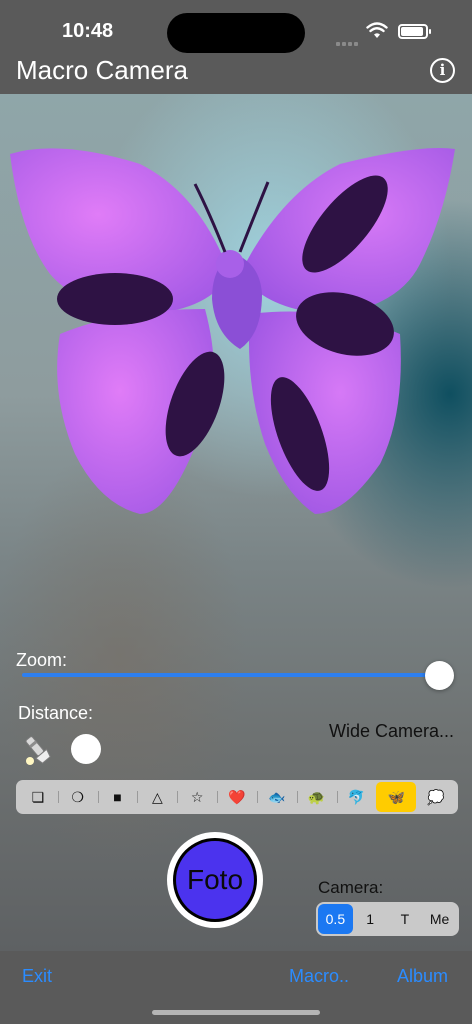 The height and width of the screenshot is (1024, 472). I want to click on shape-circle-outline: ❍, so click(77, 797).